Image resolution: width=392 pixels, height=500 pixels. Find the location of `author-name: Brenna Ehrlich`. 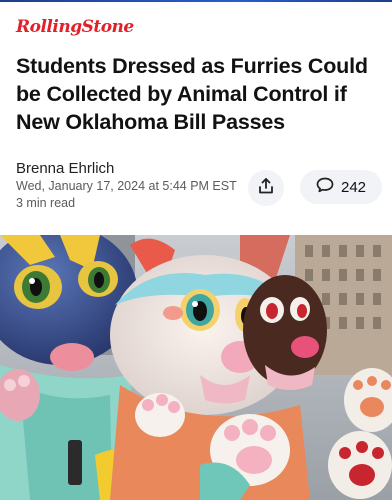

author-name: Brenna Ehrlich is located at coordinates (65, 168).